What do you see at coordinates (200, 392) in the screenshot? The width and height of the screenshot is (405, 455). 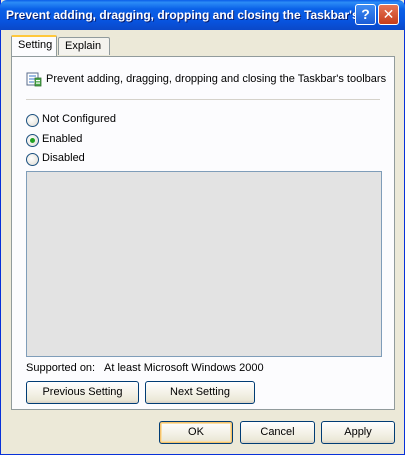 I see `next-setting-button: Next Setting` at bounding box center [200, 392].